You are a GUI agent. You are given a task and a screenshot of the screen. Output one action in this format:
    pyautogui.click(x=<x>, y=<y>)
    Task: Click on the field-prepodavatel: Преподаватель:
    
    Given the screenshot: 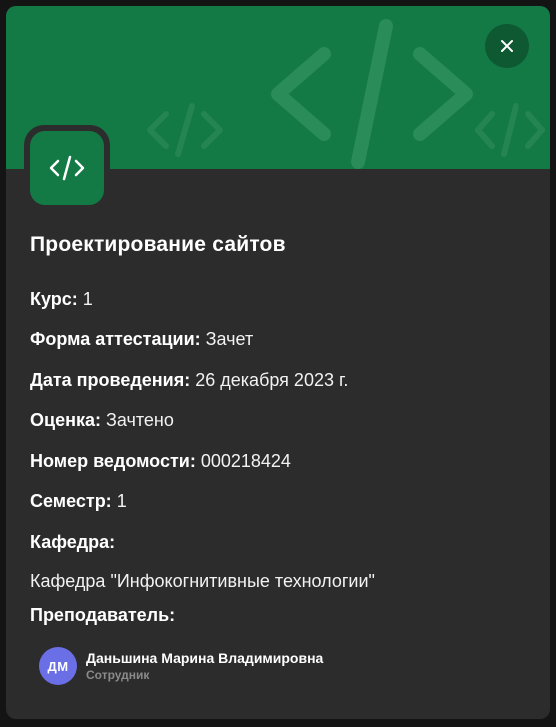 What is the action you would take?
    pyautogui.click(x=102, y=615)
    